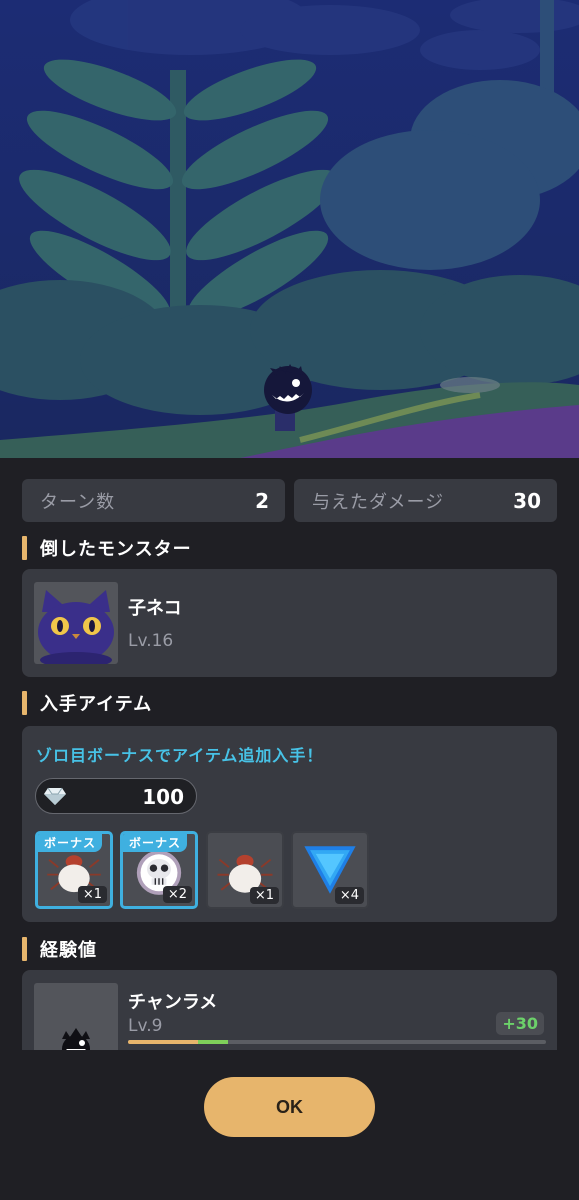 Image resolution: width=579 pixels, height=1200 pixels. What do you see at coordinates (153, 500) in the screenshot?
I see `turn-count-box: ターン数 2` at bounding box center [153, 500].